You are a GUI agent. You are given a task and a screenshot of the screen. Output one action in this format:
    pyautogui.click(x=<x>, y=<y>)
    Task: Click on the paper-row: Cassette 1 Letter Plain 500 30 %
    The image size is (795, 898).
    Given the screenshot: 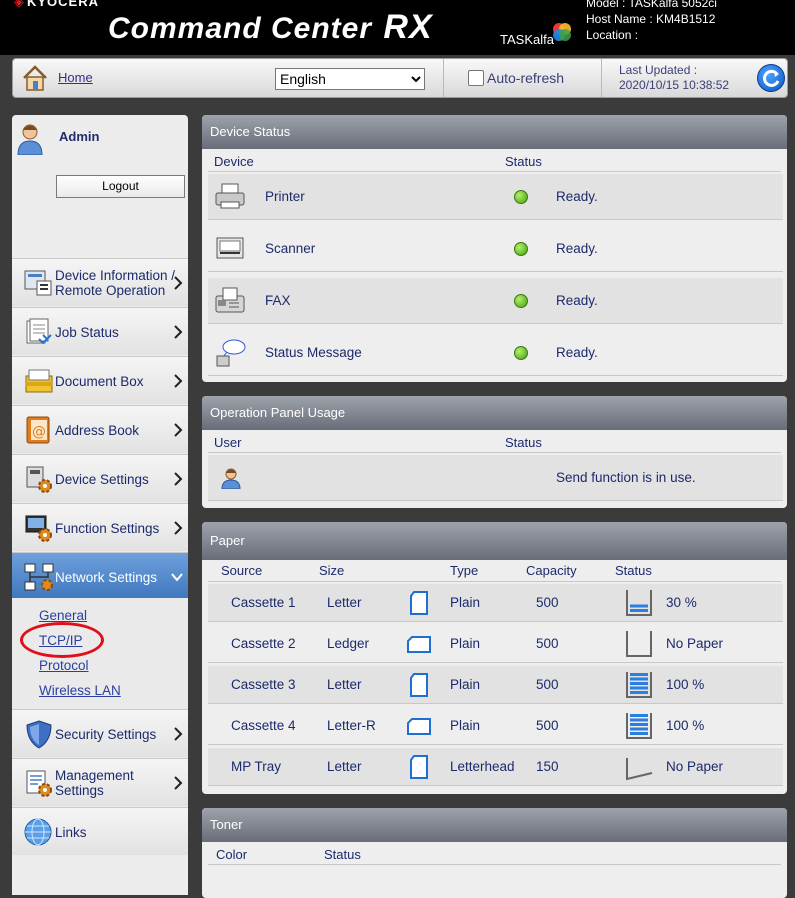 What is the action you would take?
    pyautogui.click(x=495, y=603)
    